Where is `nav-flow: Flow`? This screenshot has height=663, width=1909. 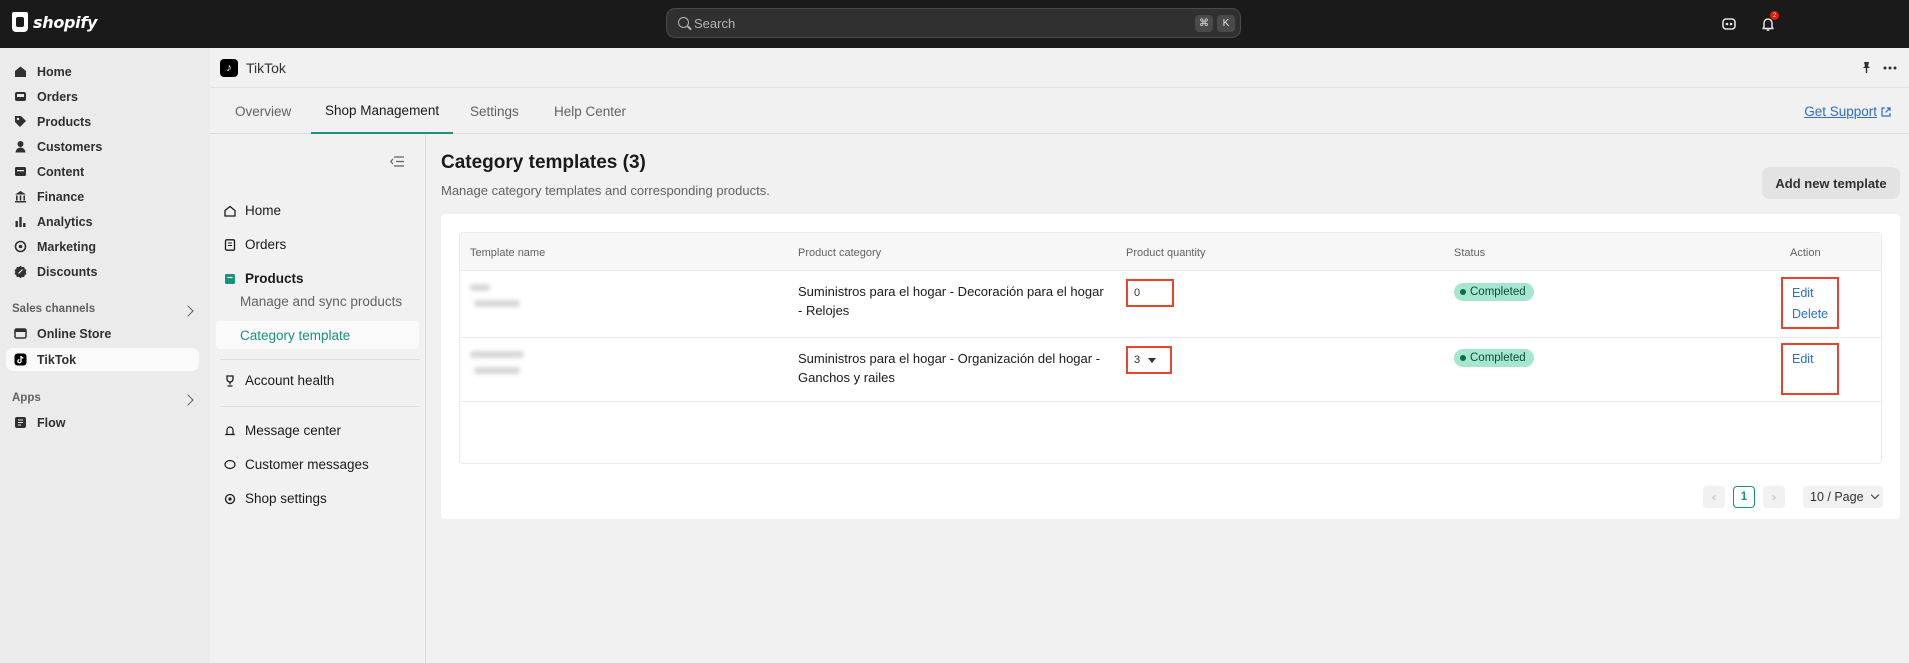 nav-flow: Flow is located at coordinates (102, 422).